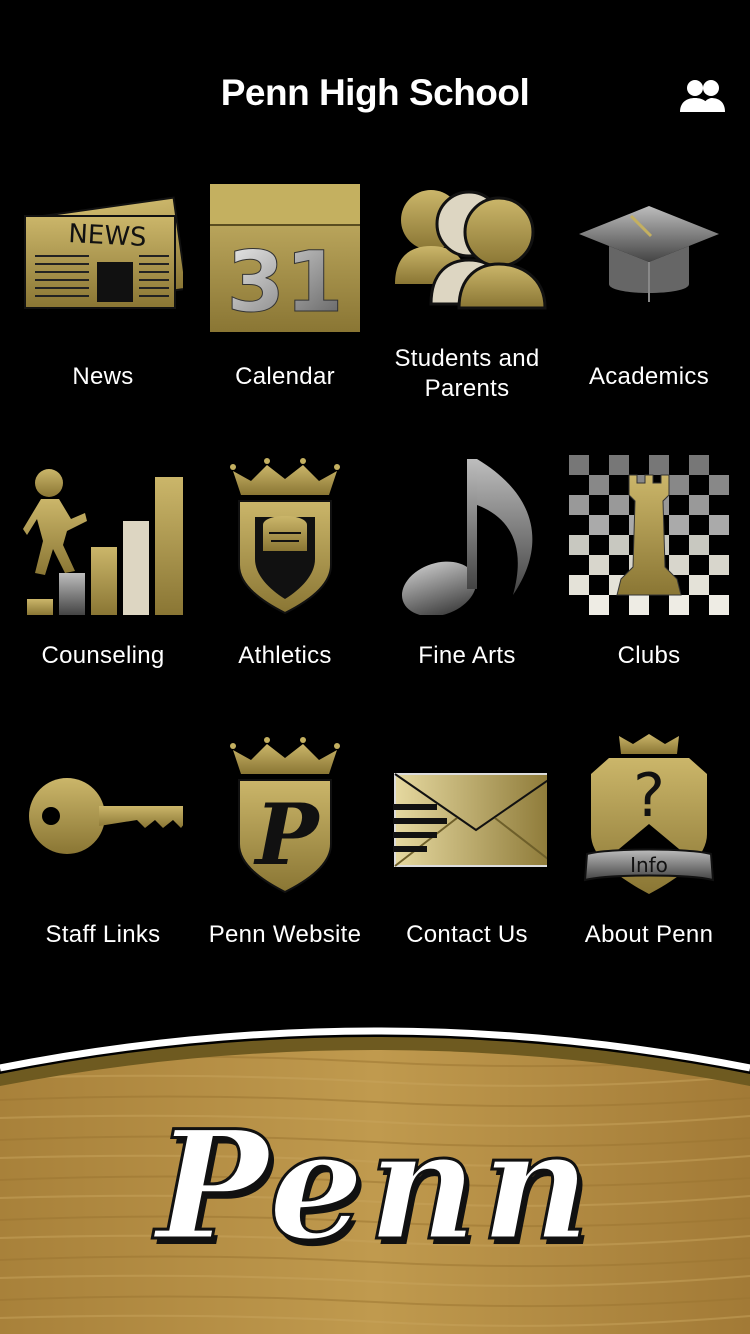  I want to click on tile-calendar: 31 Calendar, so click(285, 306).